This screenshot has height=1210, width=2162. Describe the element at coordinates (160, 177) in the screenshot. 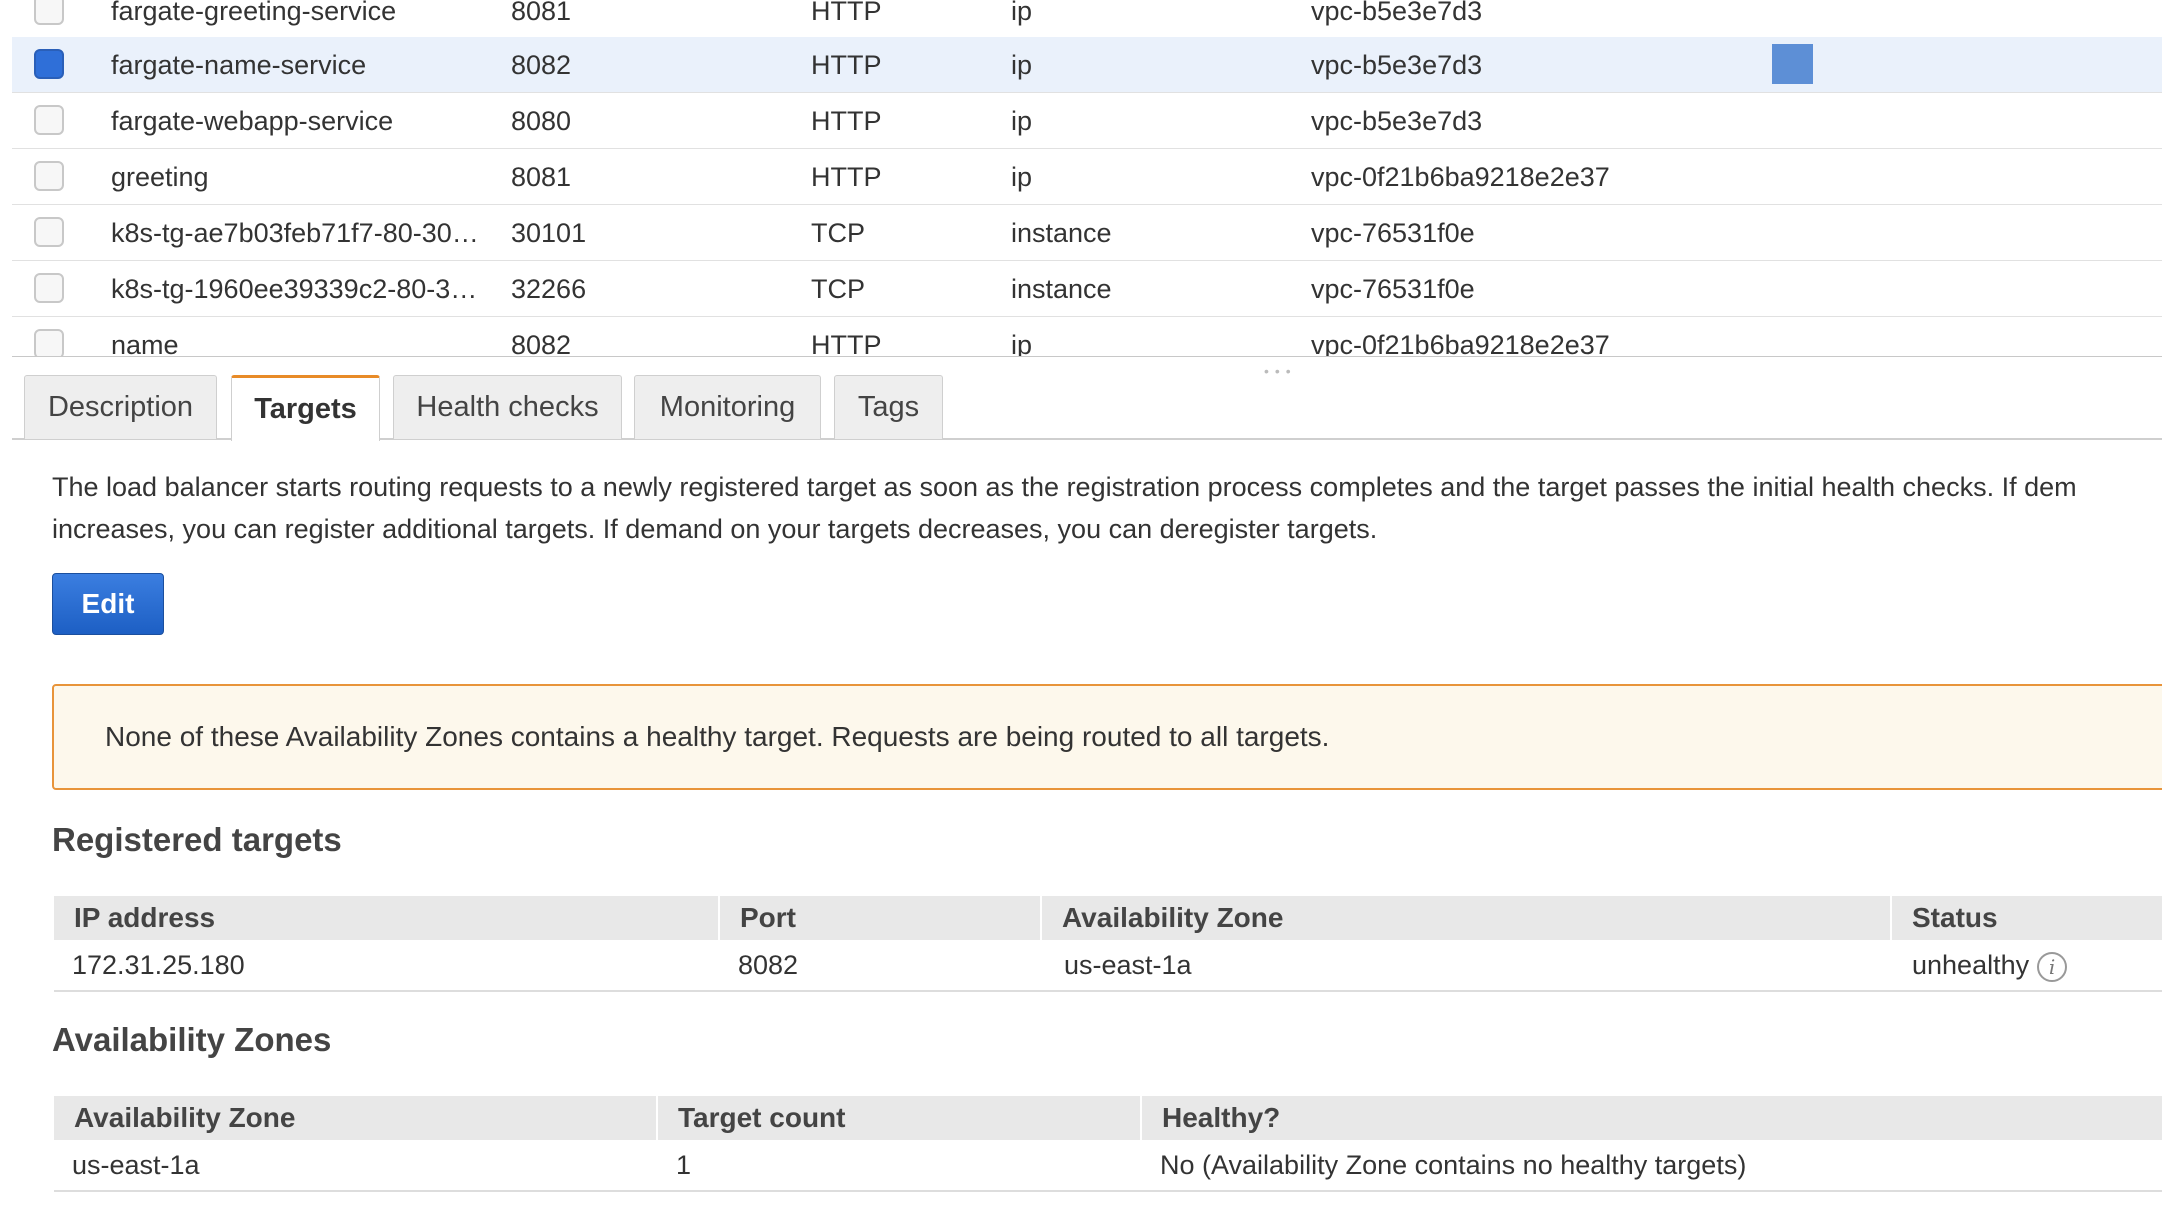

I see `target-group-name: greeting` at that location.